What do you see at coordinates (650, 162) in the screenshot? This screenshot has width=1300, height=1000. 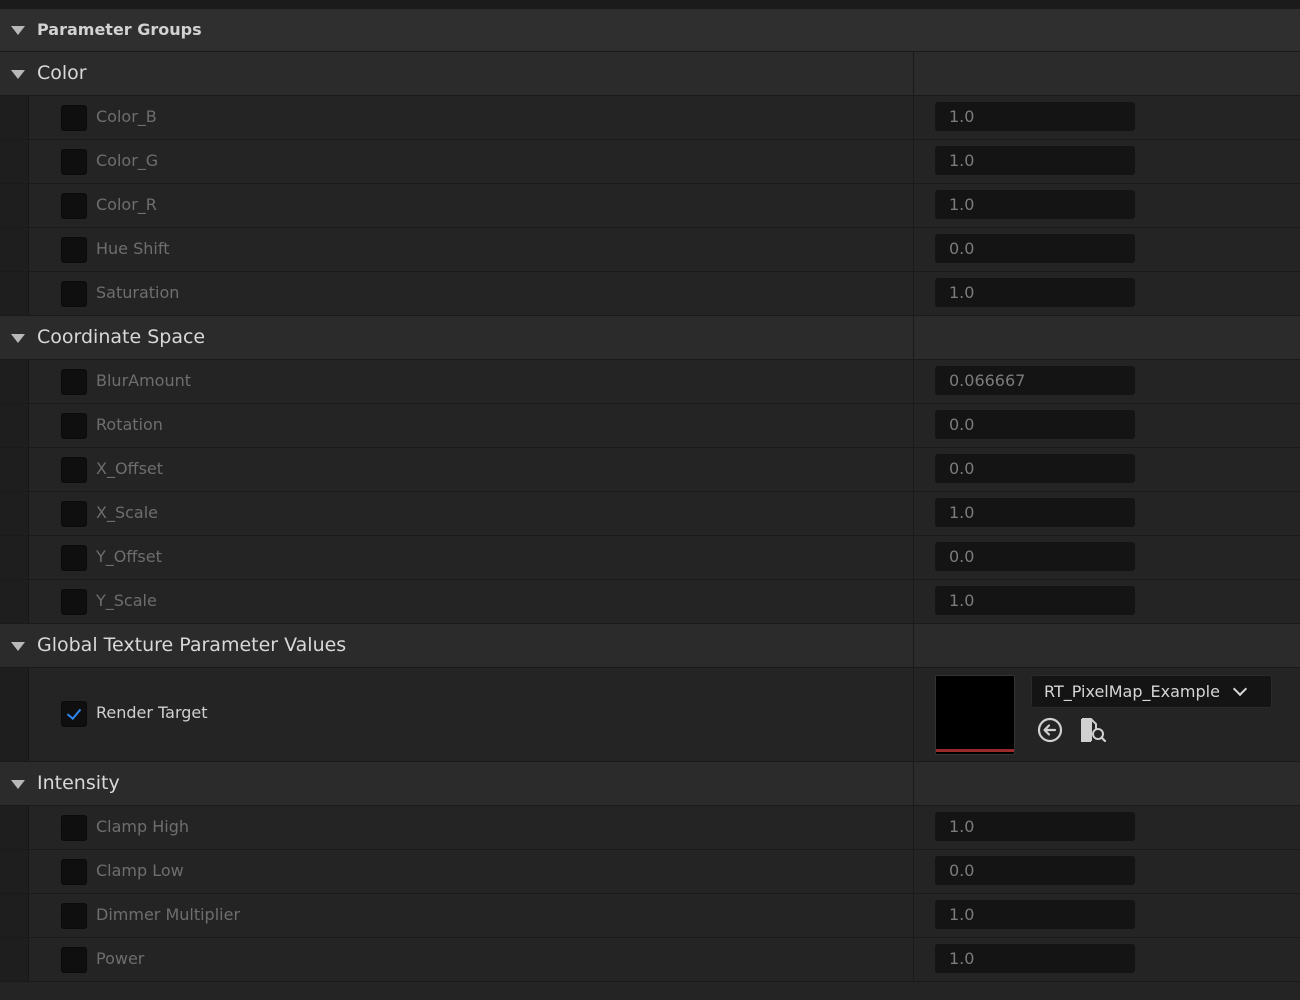 I see `param-row-color-g: Color_G 1.0` at bounding box center [650, 162].